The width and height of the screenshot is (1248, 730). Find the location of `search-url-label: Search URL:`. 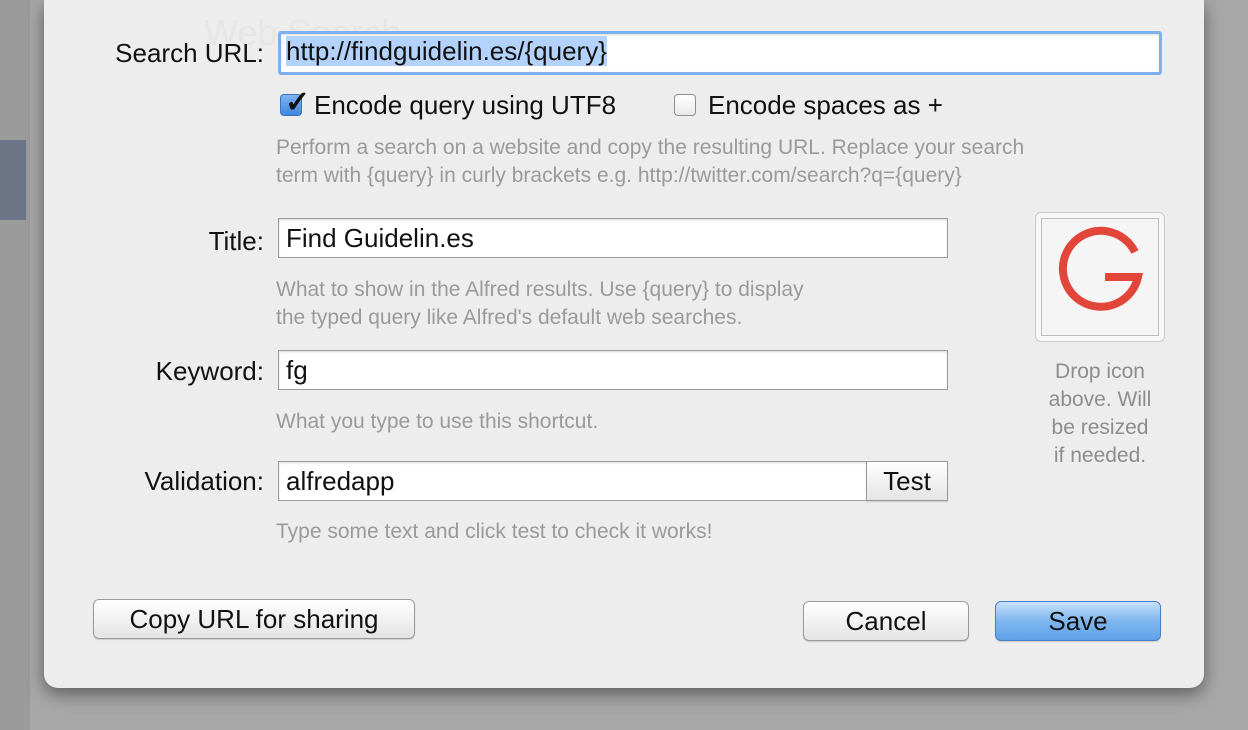

search-url-label: Search URL: is located at coordinates (189, 53).